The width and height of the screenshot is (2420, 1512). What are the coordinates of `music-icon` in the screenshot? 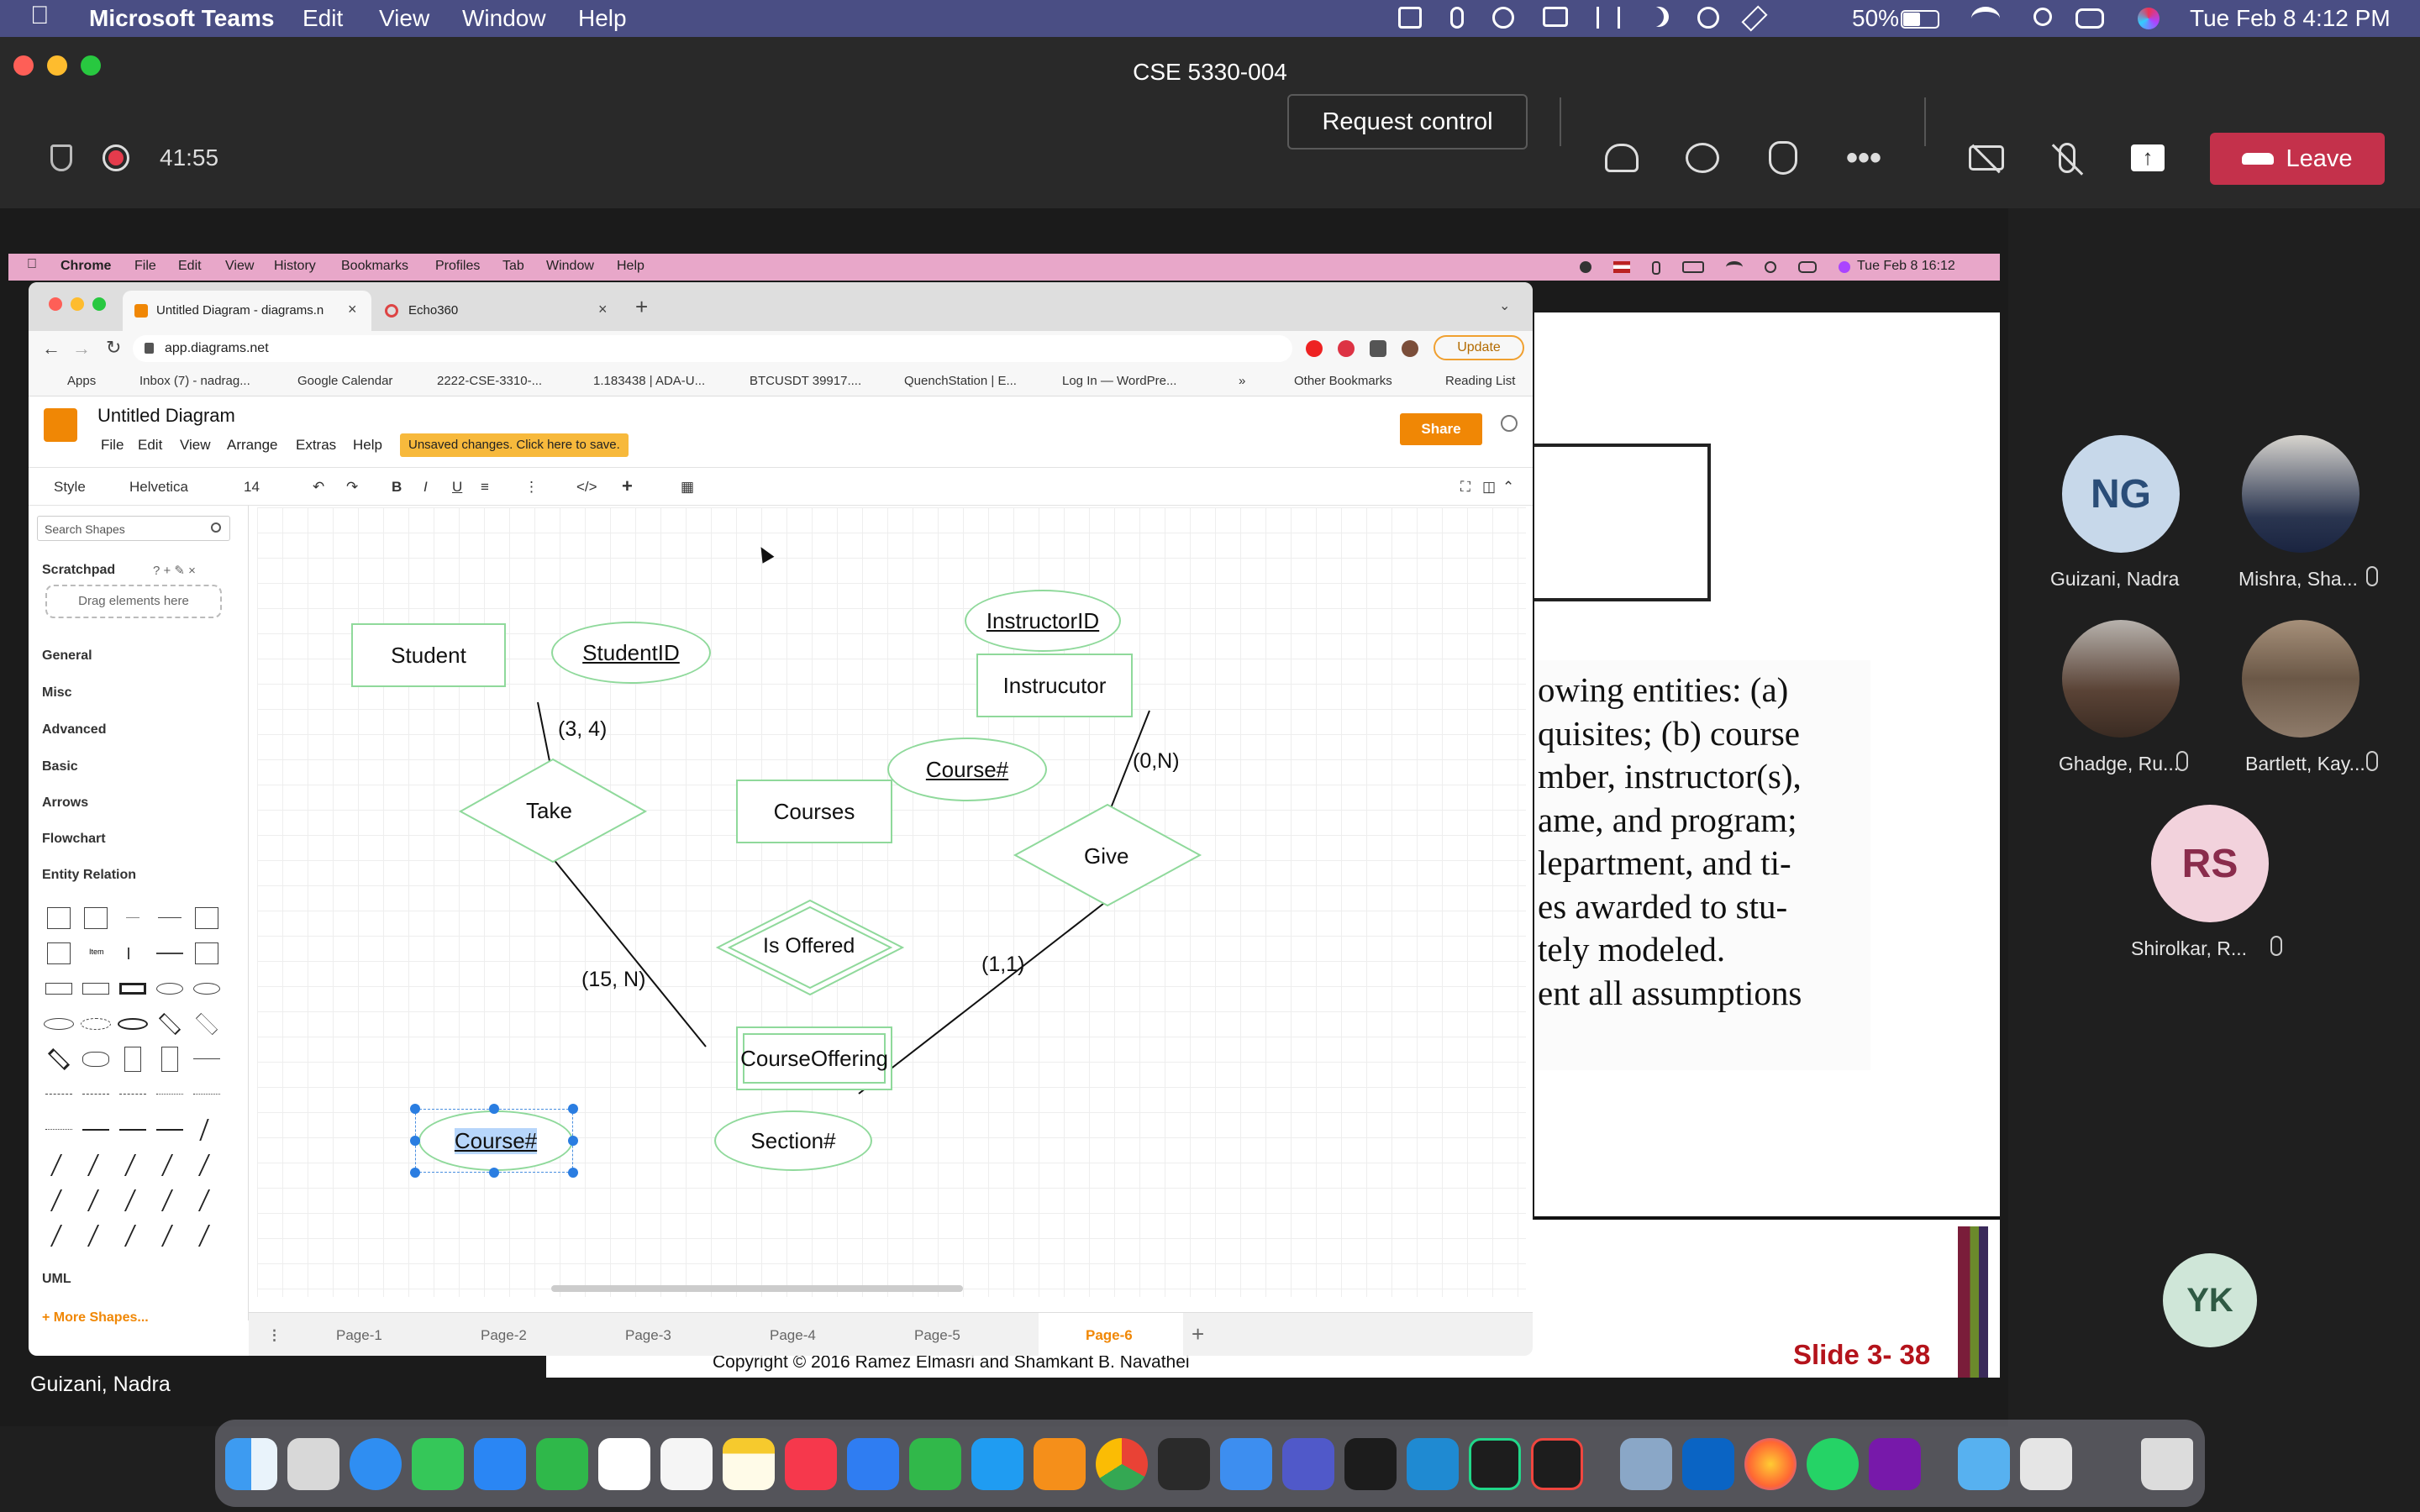 It's located at (811, 1464).